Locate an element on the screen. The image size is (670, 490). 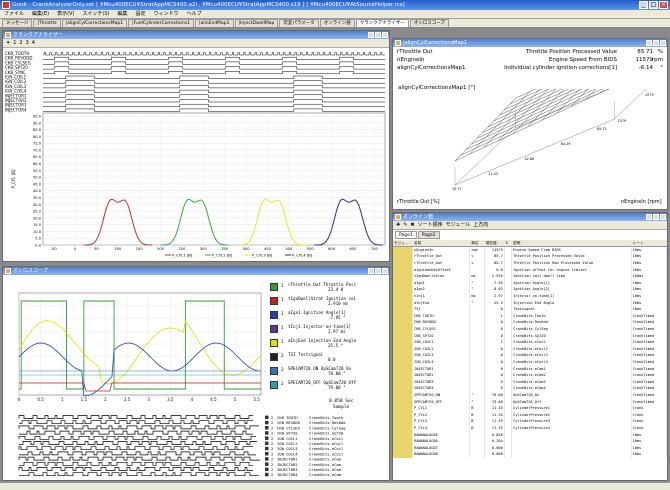
table-row: IGN_COIL2 0 CrankBits.eCoil2 CrankTimed is located at coordinates (530, 349).